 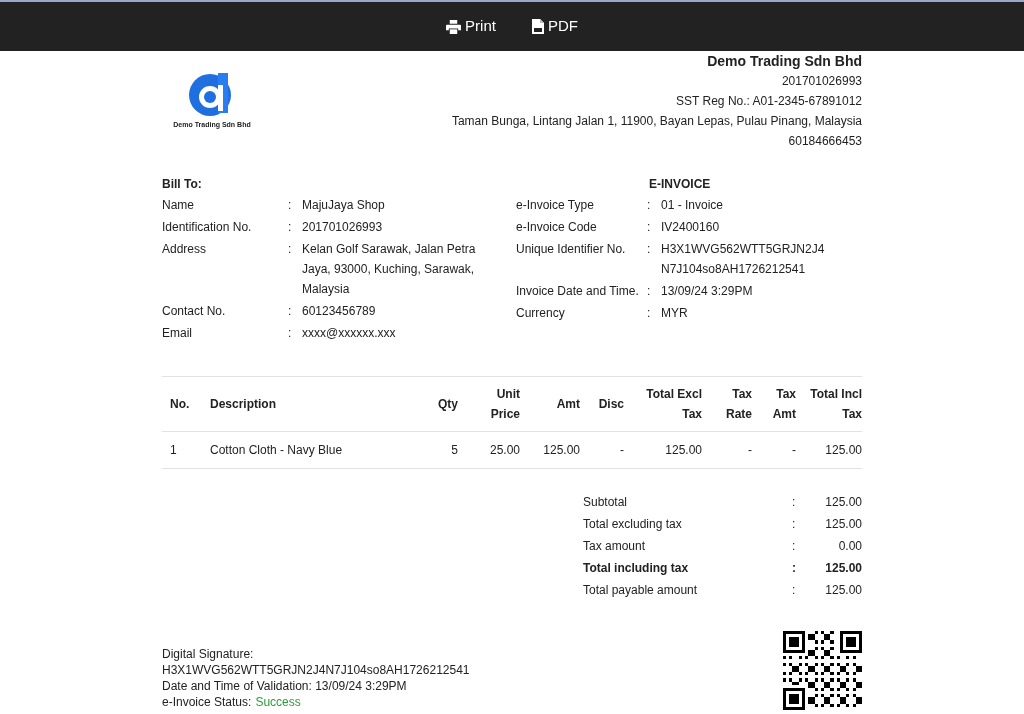 I want to click on section-title: Bill To:, so click(x=182, y=184).